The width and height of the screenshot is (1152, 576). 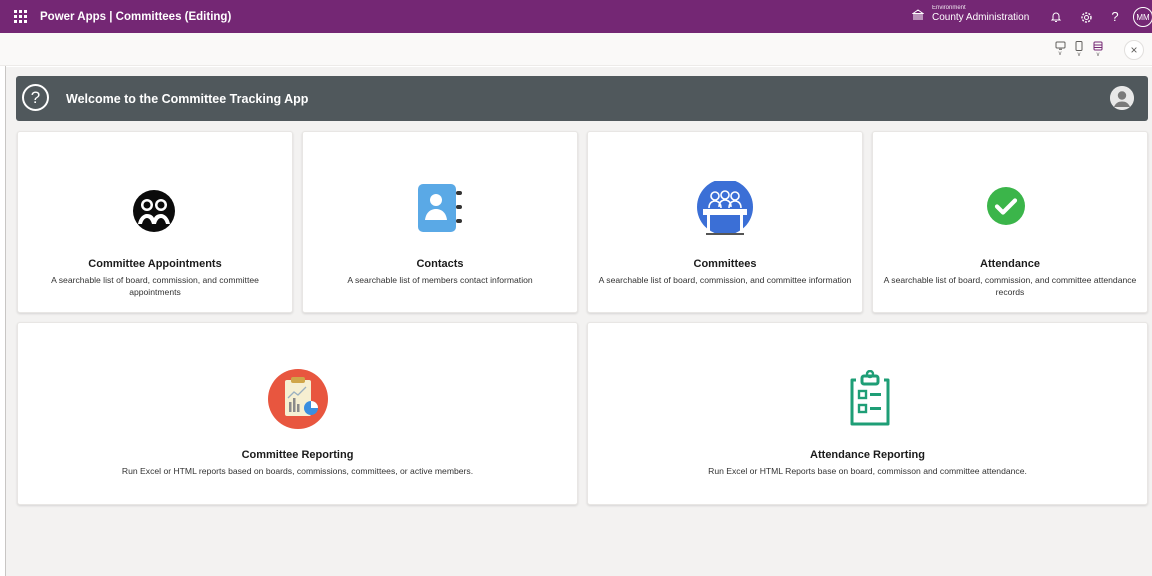 What do you see at coordinates (1079, 46) in the screenshot?
I see `phone-icon` at bounding box center [1079, 46].